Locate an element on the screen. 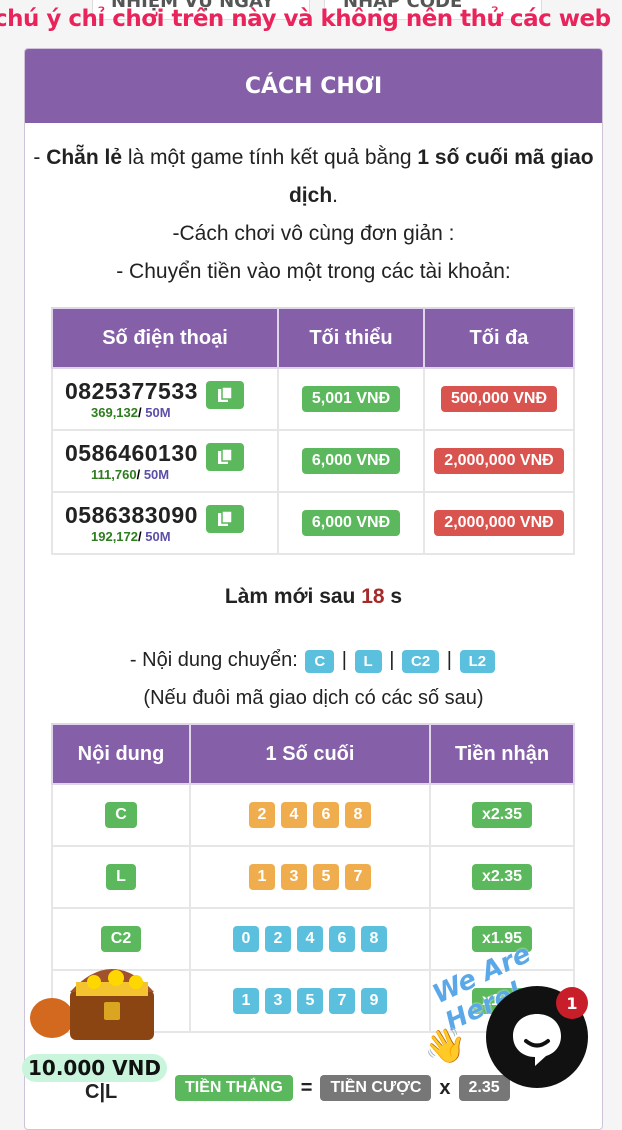 The image size is (622, 1130). transfer-content-line: - Nội dung chuyển: C | L | C2 | L2 is located at coordinates (313, 661).